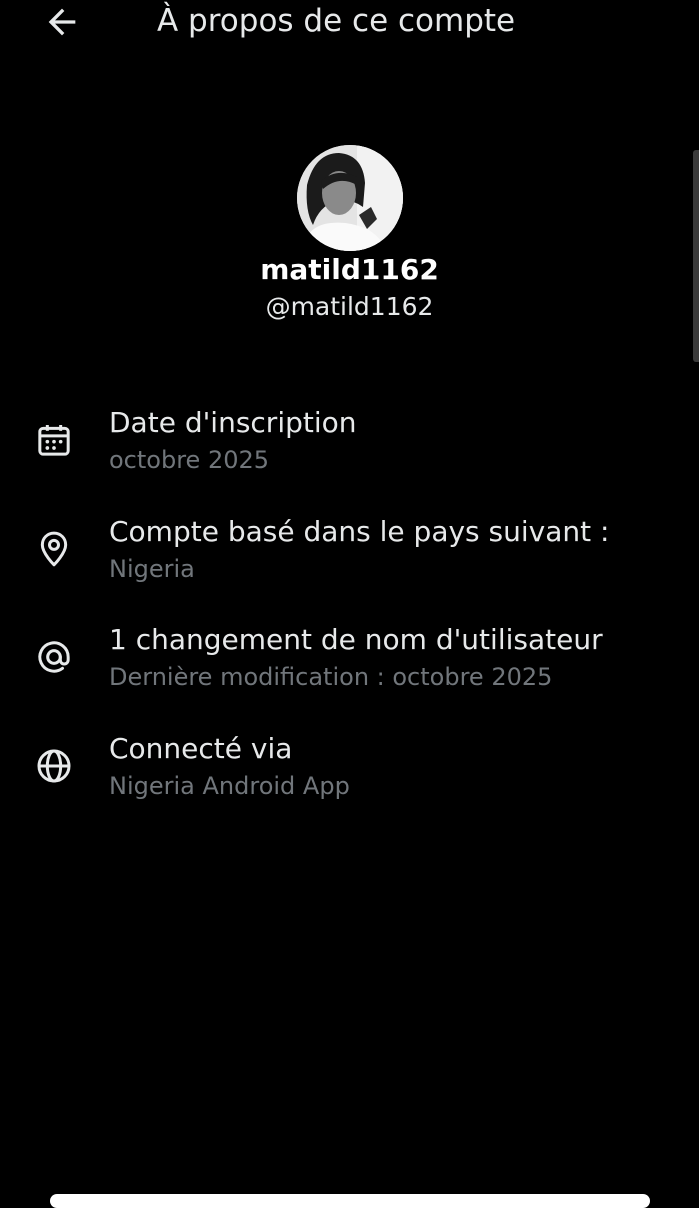 The image size is (699, 1208). Describe the element at coordinates (54, 657) in the screenshot. I see `at-sign-icon` at that location.